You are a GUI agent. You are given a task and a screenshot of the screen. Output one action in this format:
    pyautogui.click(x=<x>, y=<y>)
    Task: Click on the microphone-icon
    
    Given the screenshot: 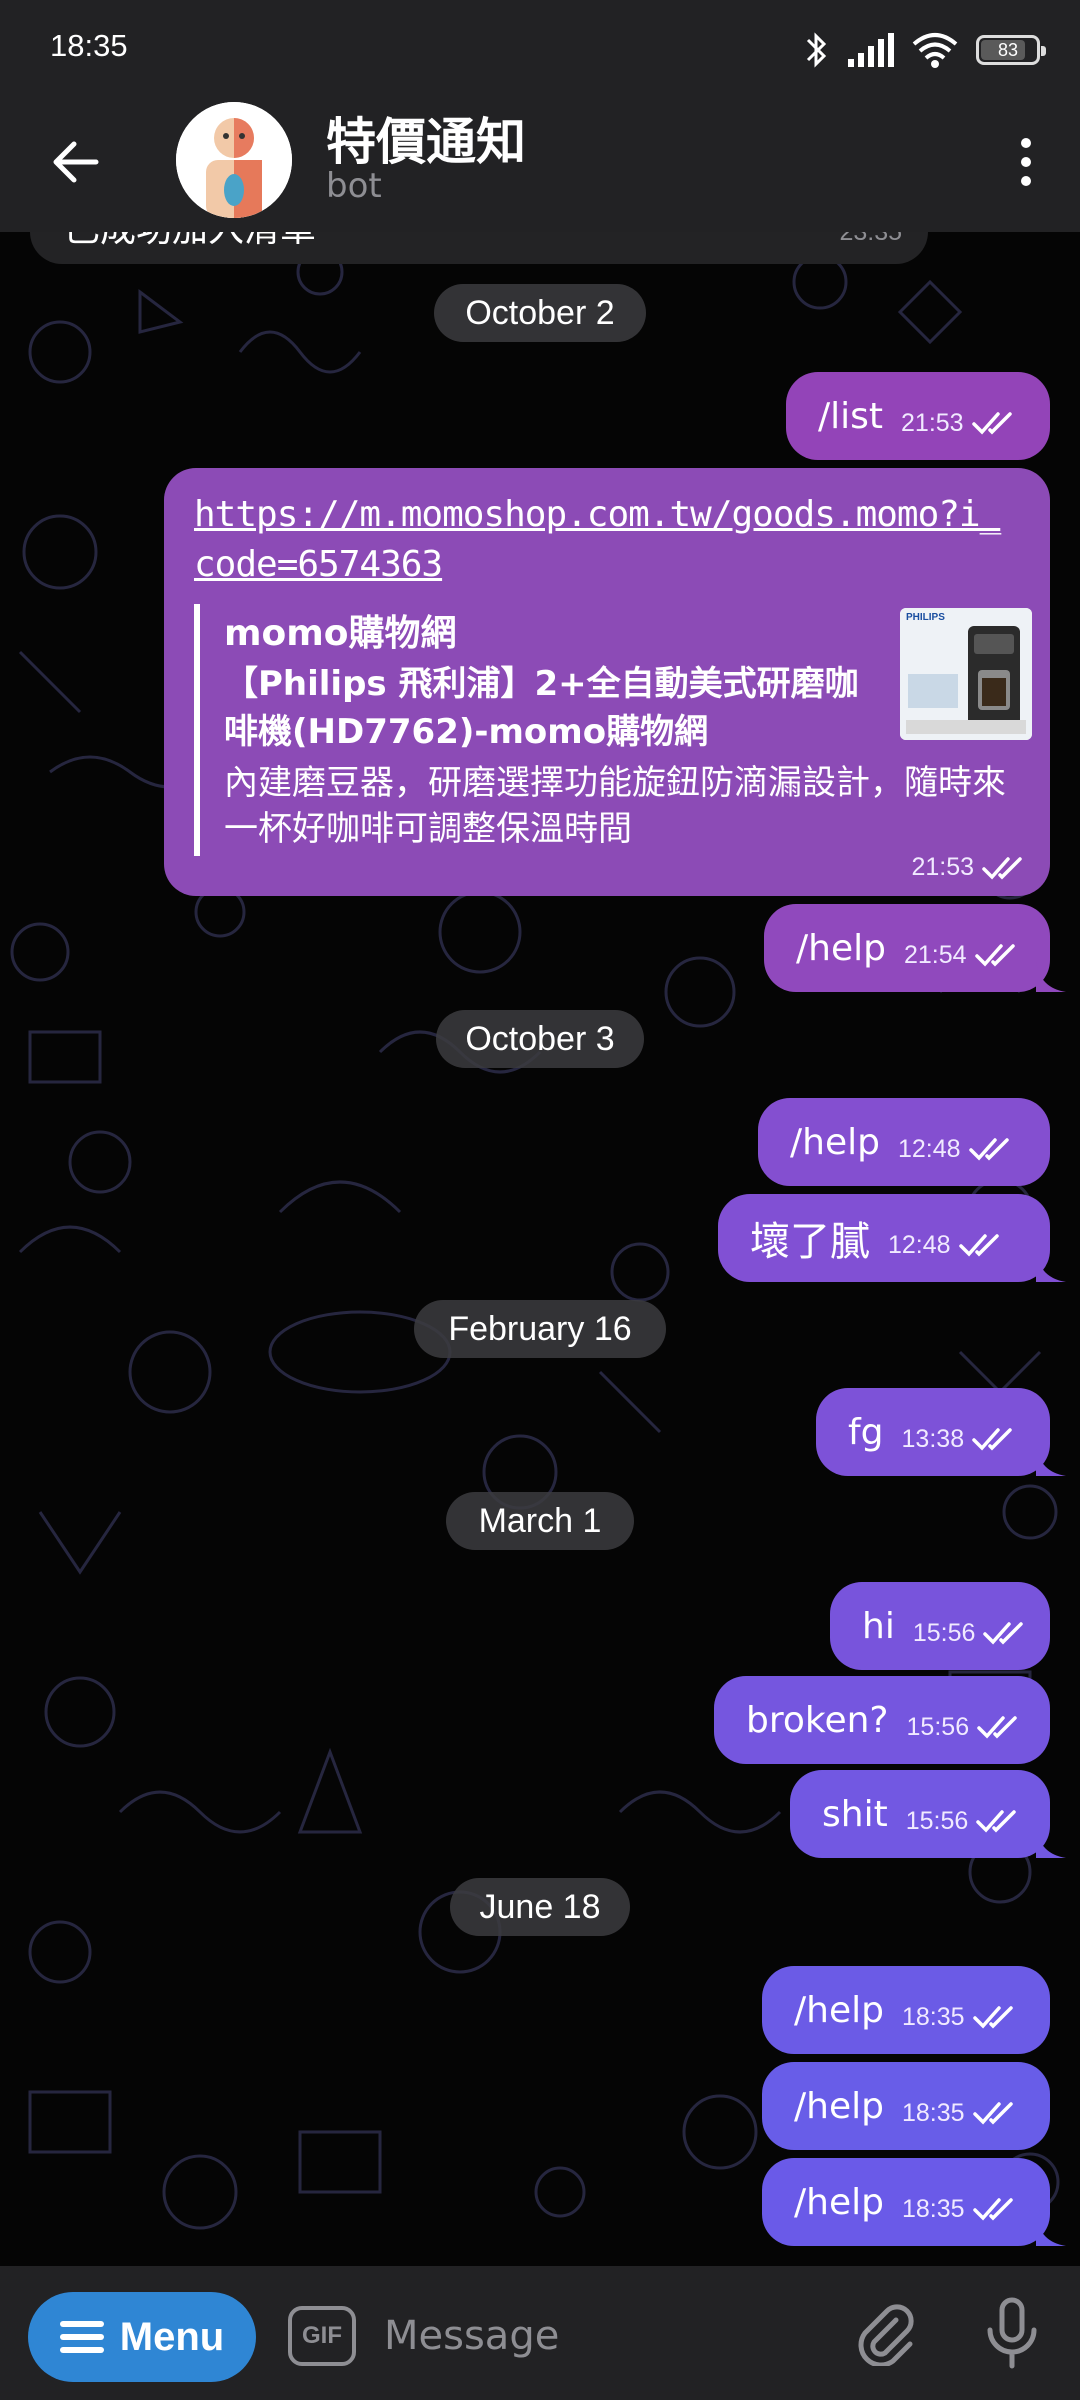 What is the action you would take?
    pyautogui.click(x=1012, y=2333)
    